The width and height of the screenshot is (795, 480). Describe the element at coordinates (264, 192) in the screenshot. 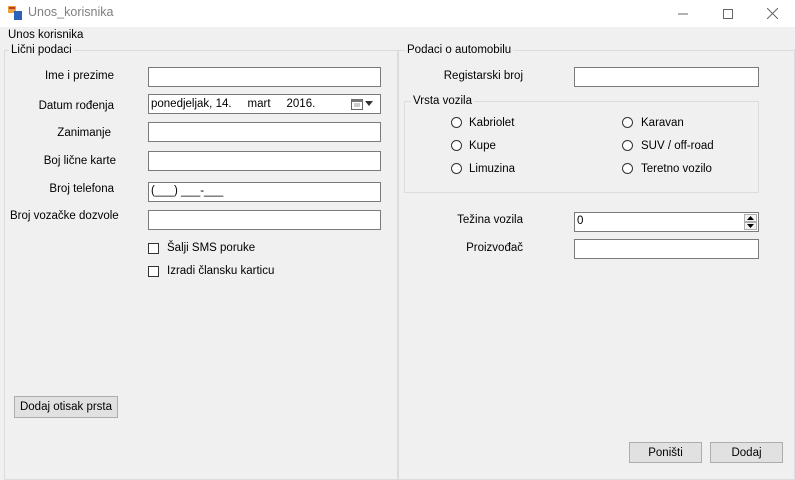

I see `phone-input: (___) ___-___` at that location.